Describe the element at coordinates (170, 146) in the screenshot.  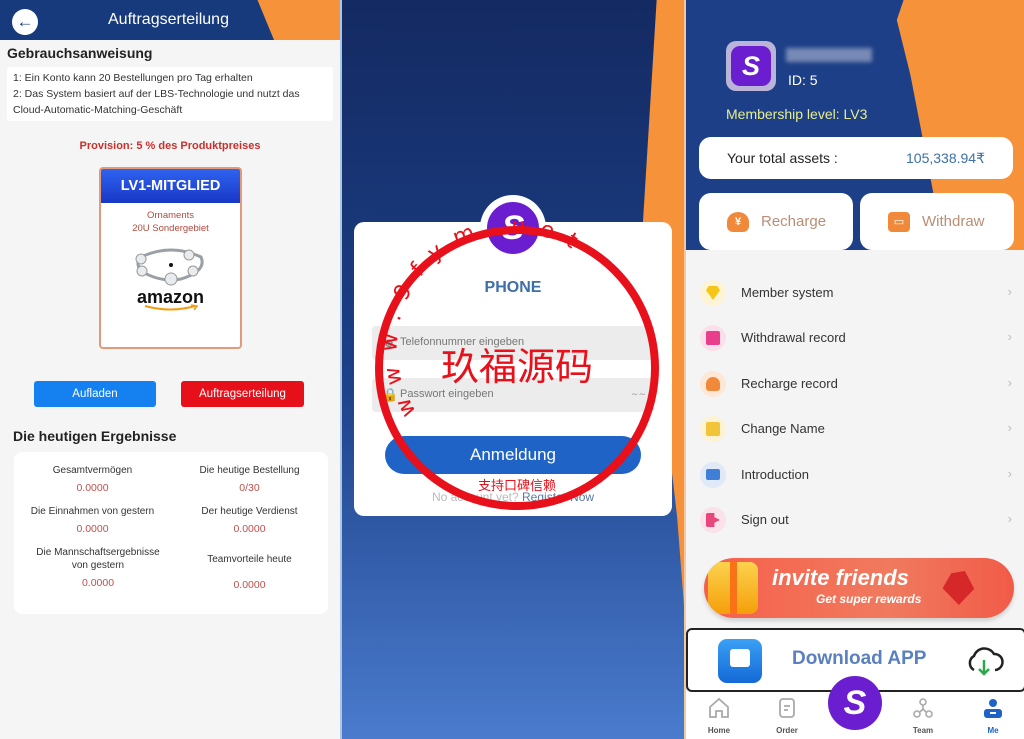
I see `commission-text: Provision: 5 % des Produktpreises` at that location.